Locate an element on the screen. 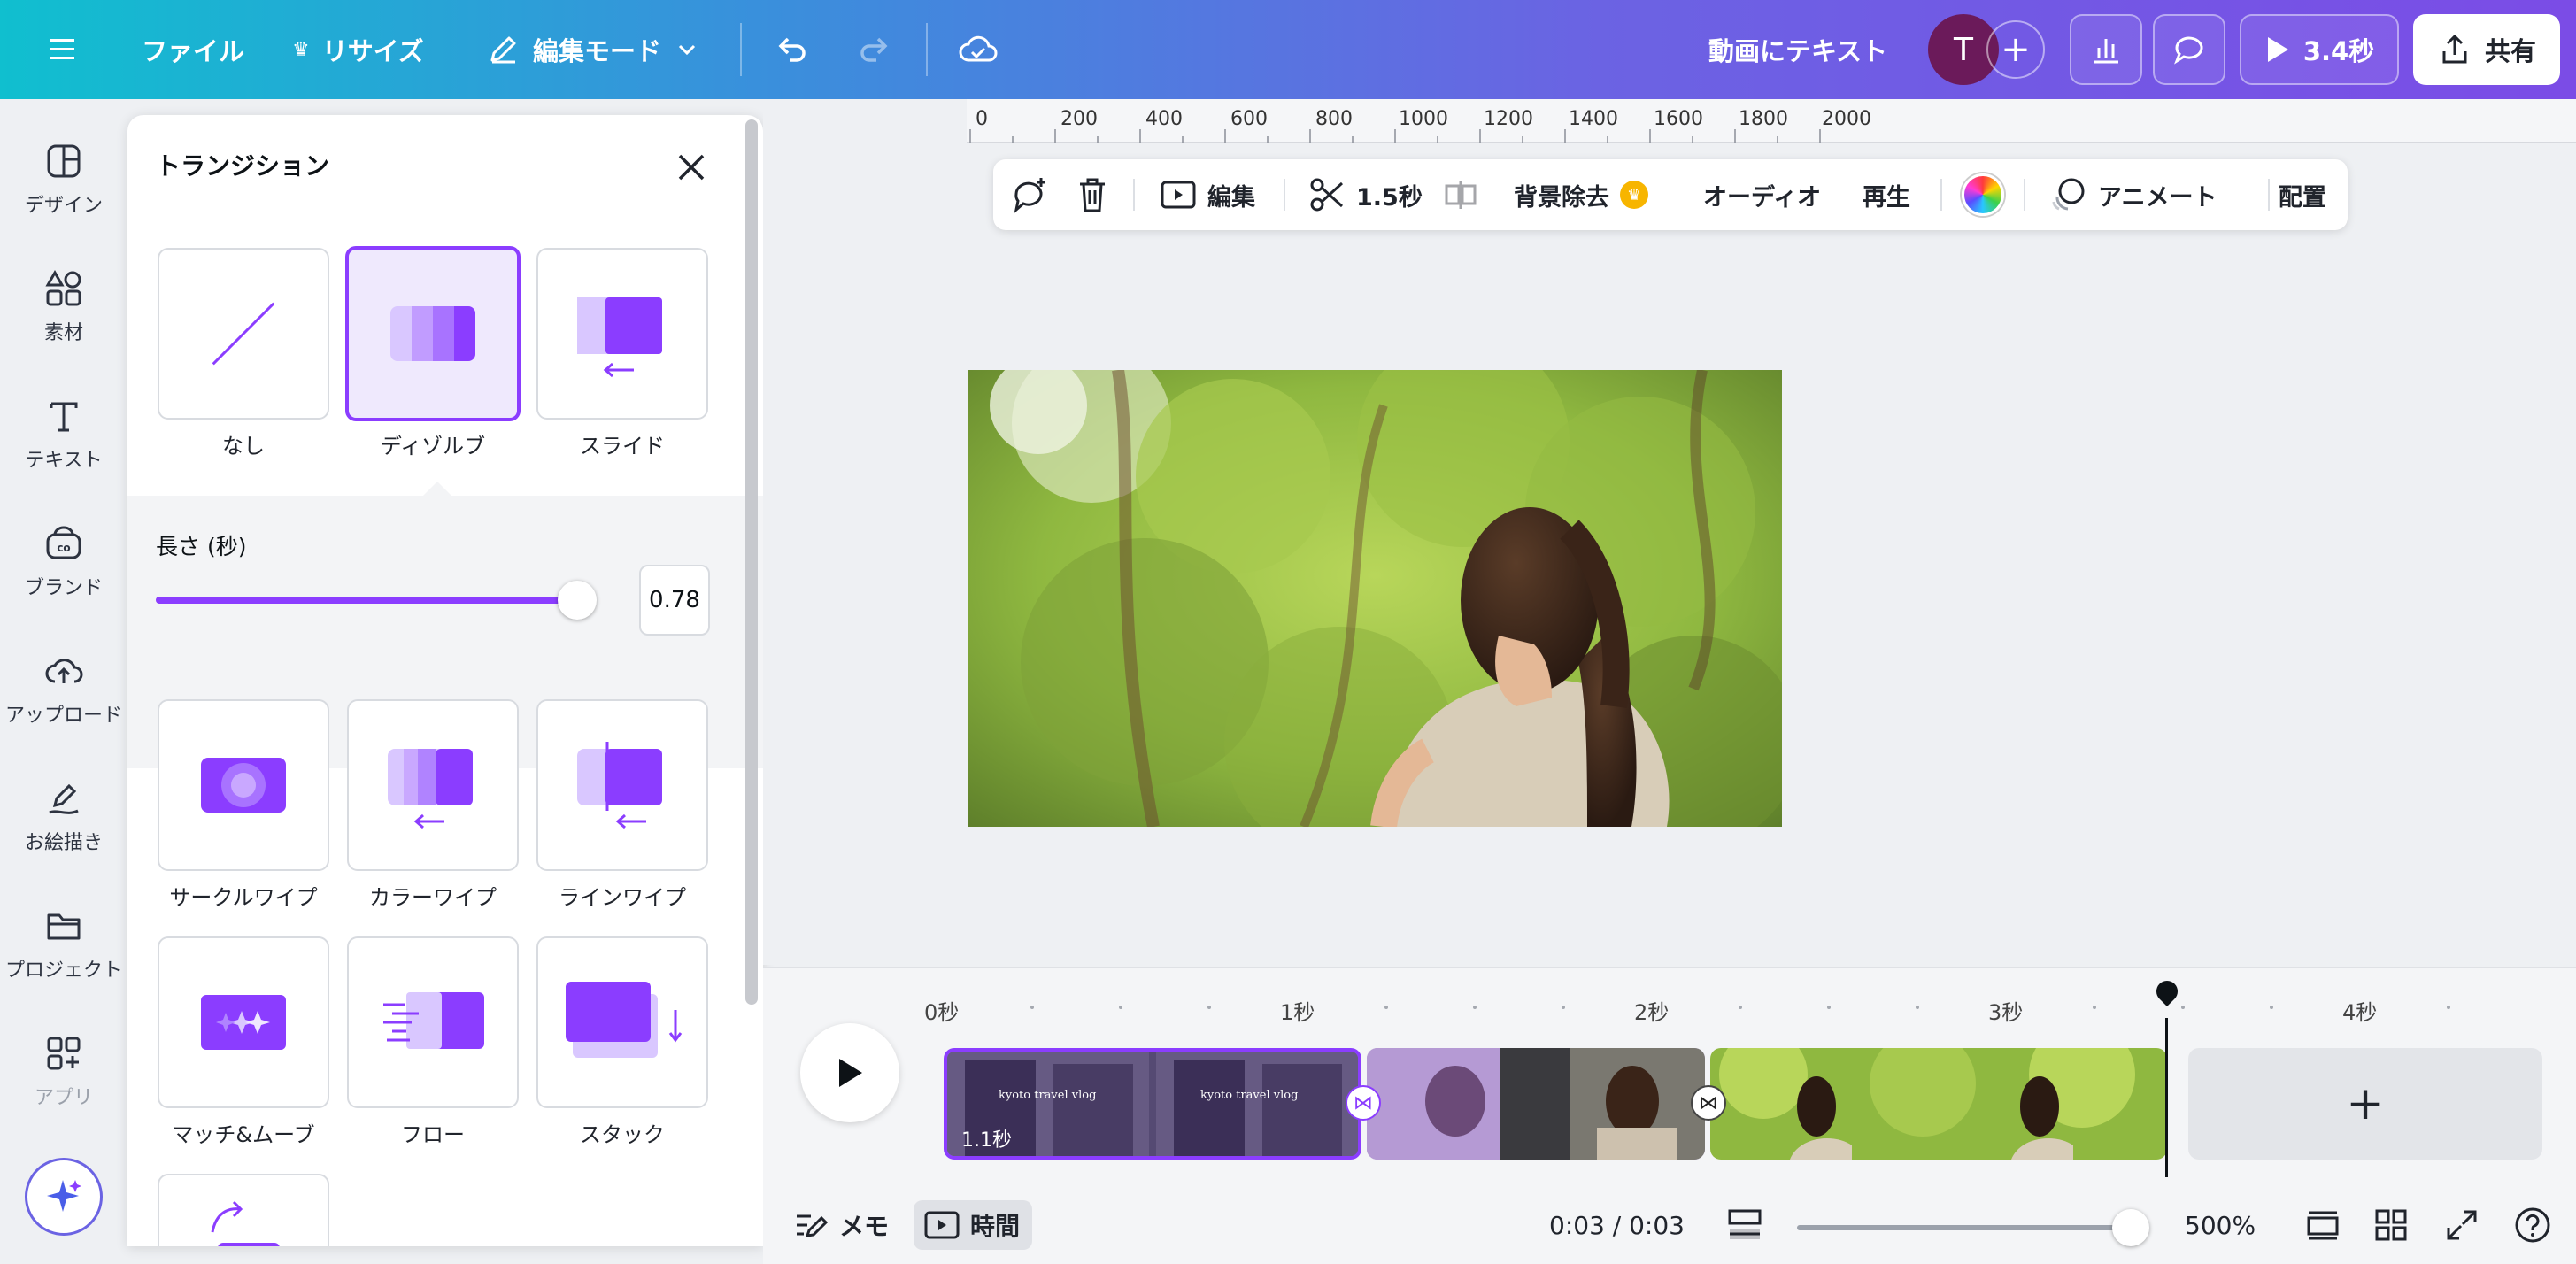 Image resolution: width=2576 pixels, height=1264 pixels. nav-label: ブランド is located at coordinates (63, 588).